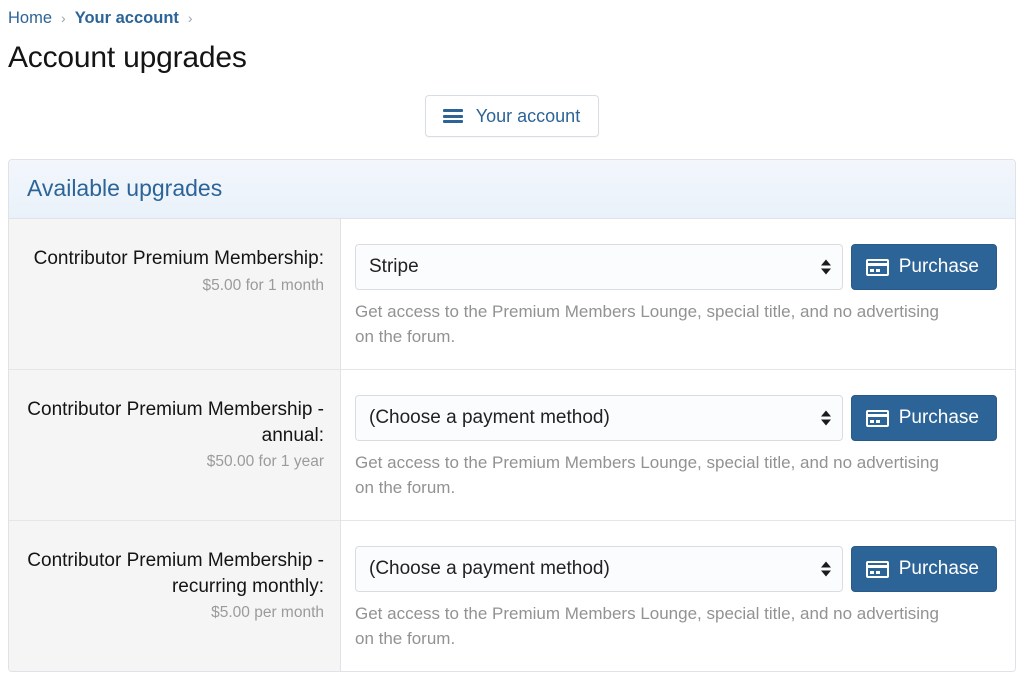  I want to click on your-account-button: Your account, so click(512, 116).